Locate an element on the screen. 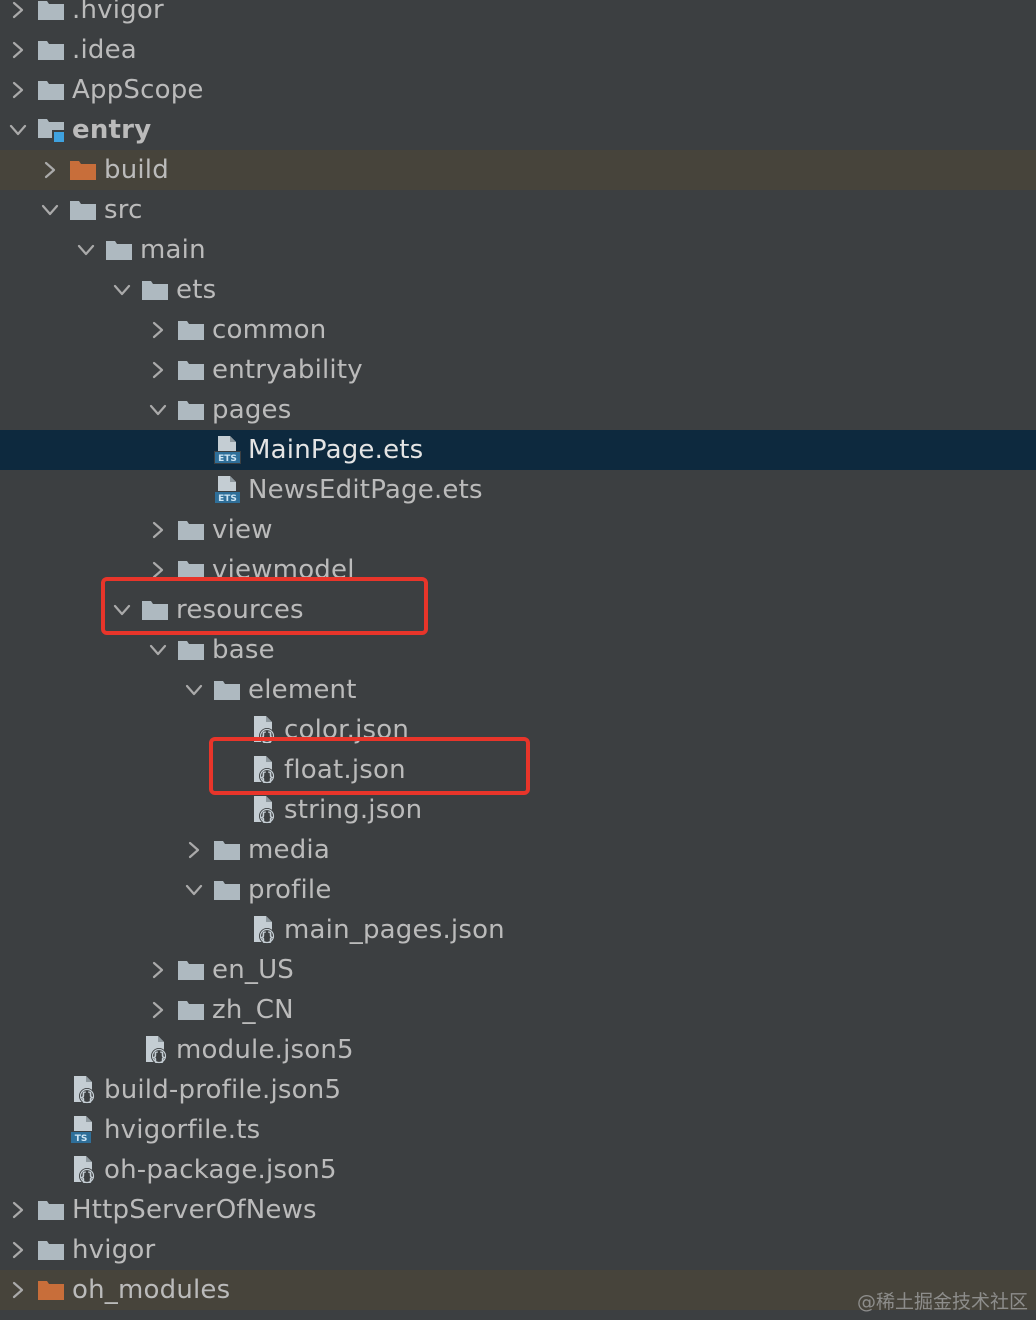 The height and width of the screenshot is (1320, 1036). tree-folder-resources: resources is located at coordinates (518, 610).